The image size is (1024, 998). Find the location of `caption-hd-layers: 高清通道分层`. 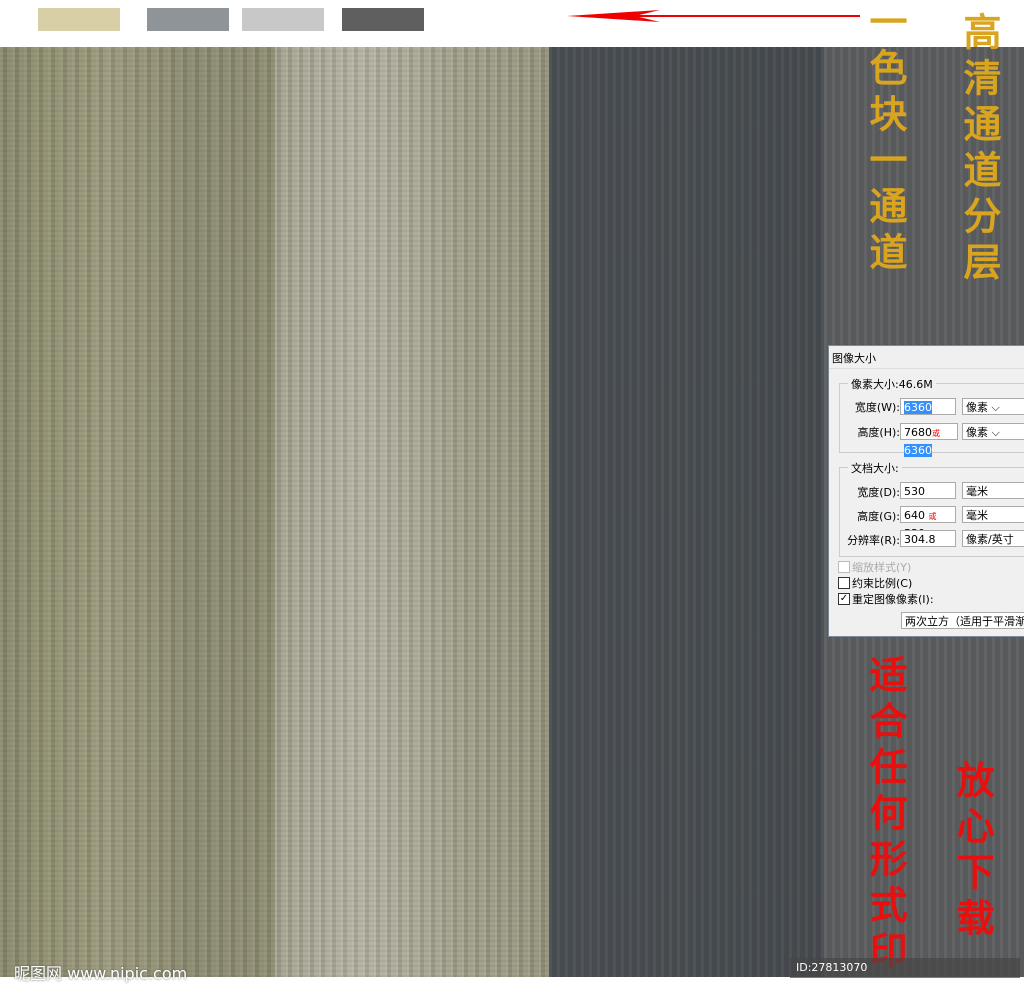

caption-hd-layers: 高清通道分层 is located at coordinates (979, 150).